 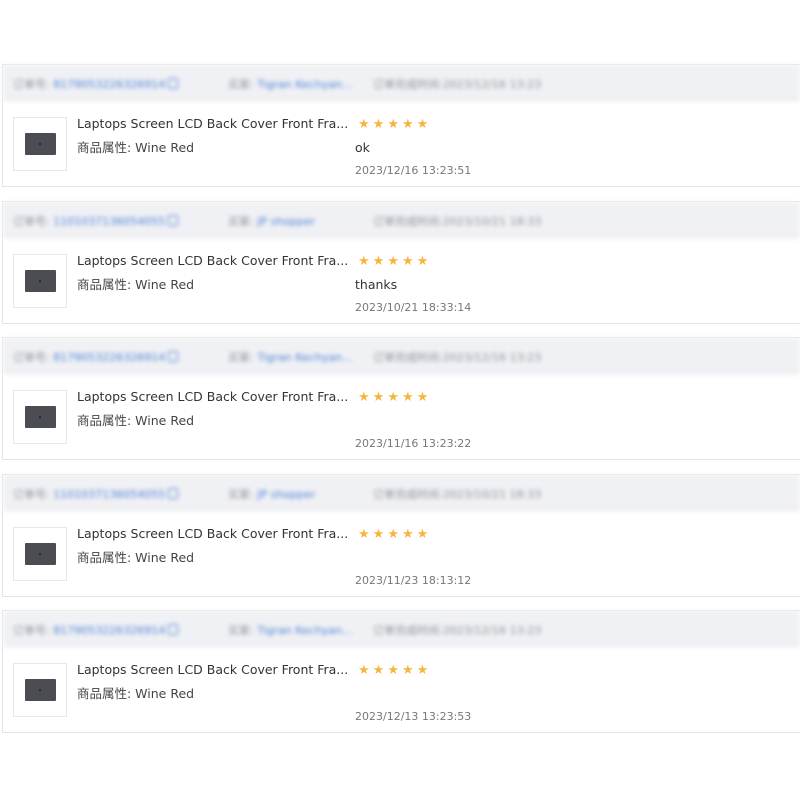 I want to click on review-date: 2023/10/21 18:33:14, so click(x=413, y=307).